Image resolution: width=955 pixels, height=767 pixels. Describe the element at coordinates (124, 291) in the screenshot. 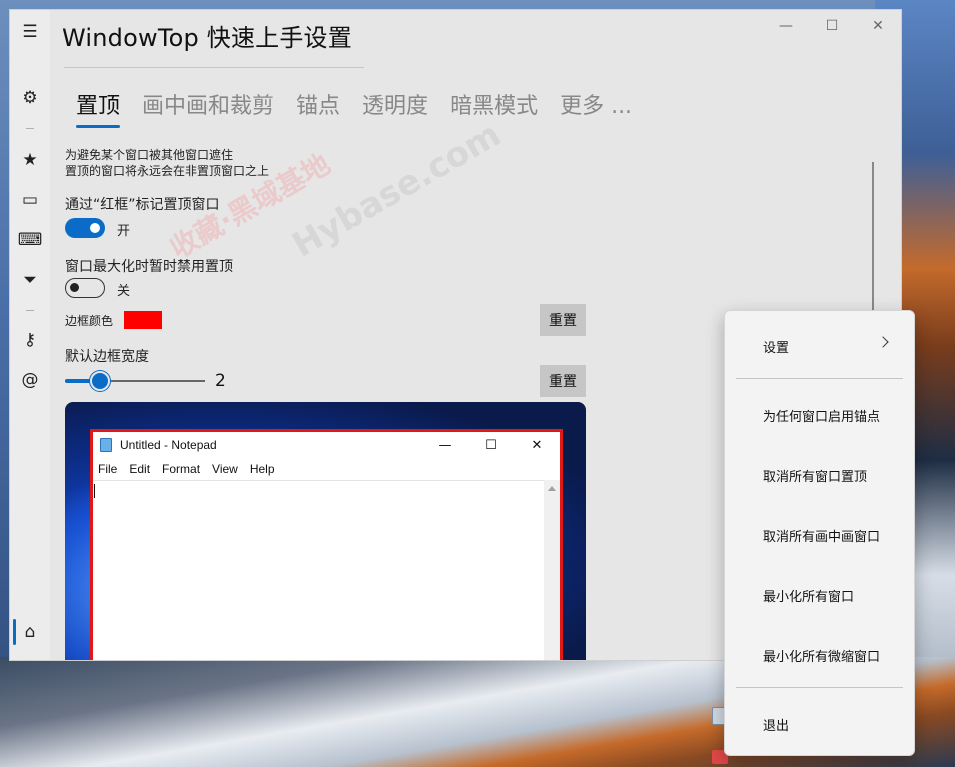

I see `maximize-disable-state: 关` at that location.